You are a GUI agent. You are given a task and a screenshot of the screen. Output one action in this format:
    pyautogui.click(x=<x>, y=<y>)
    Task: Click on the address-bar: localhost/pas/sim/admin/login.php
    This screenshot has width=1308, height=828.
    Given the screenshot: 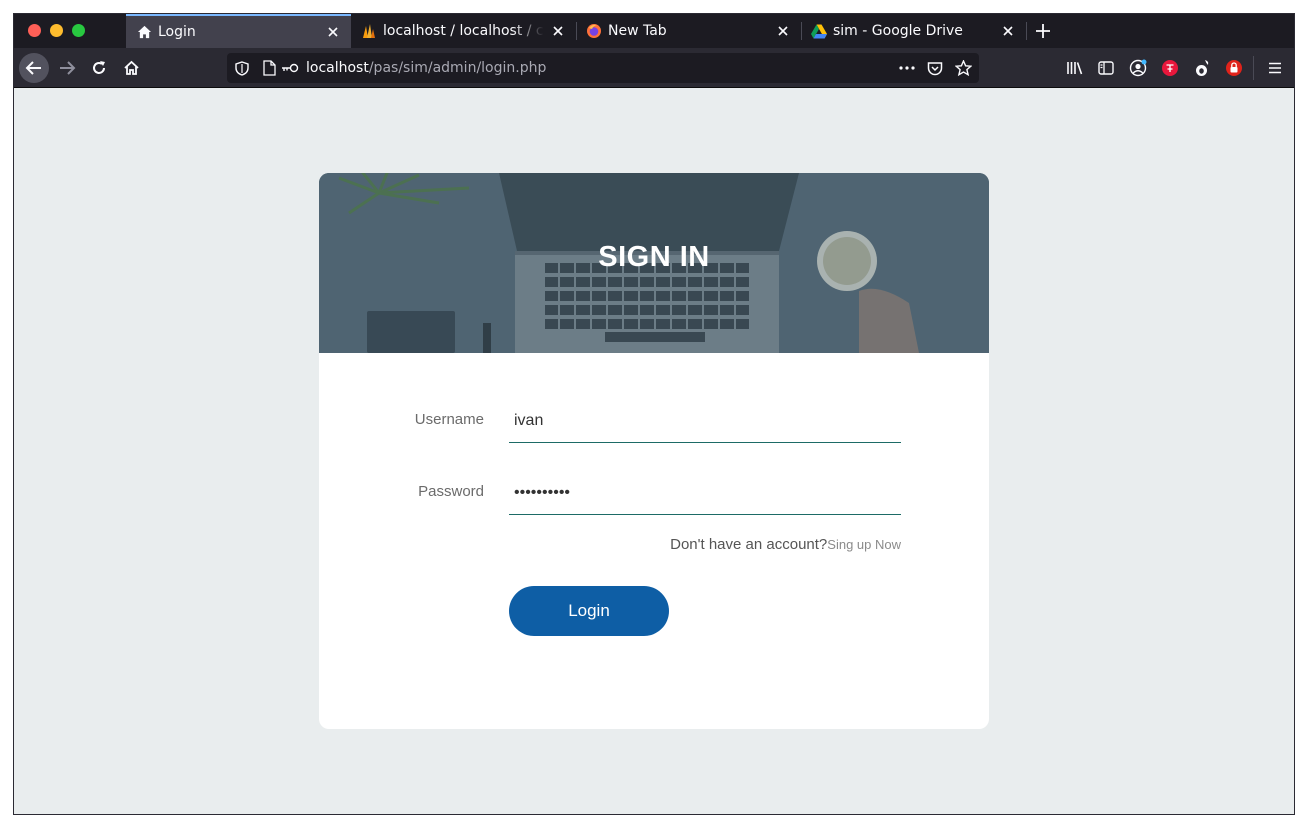 What is the action you would take?
    pyautogui.click(x=603, y=68)
    